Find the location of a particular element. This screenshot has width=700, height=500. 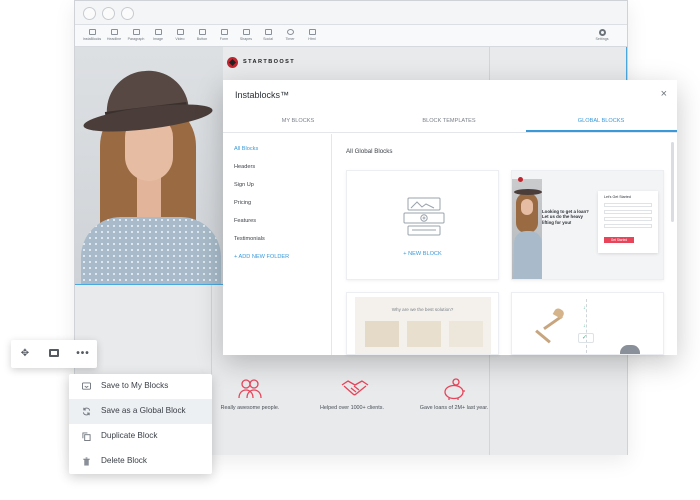

loan-form-cta: Get Started is located at coordinates (619, 240).